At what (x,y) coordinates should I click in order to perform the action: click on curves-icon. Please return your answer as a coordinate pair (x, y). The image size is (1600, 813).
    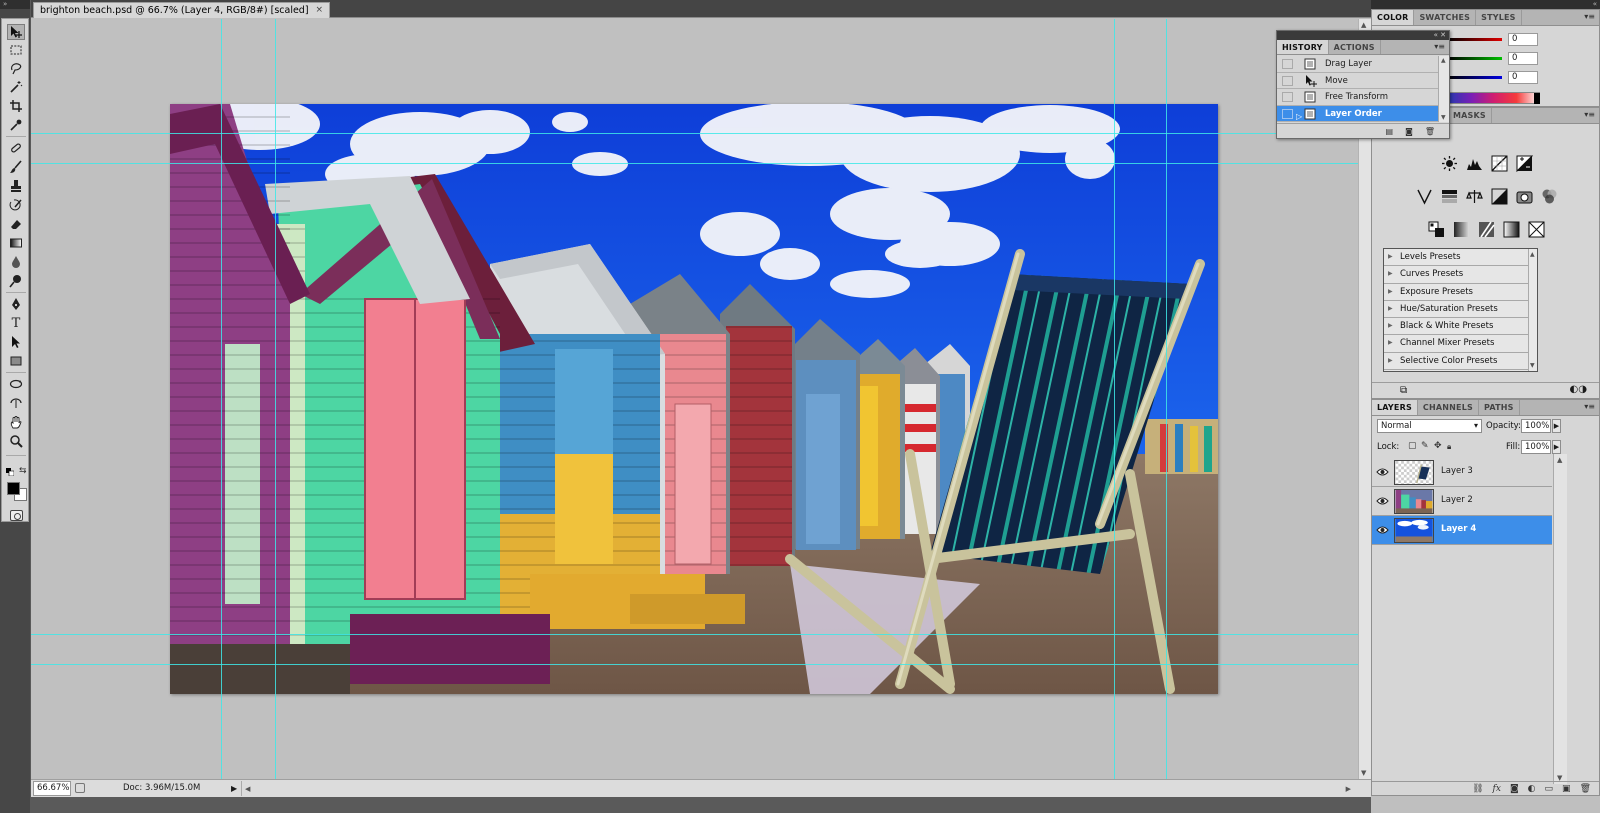
    Looking at the image, I should click on (1499, 163).